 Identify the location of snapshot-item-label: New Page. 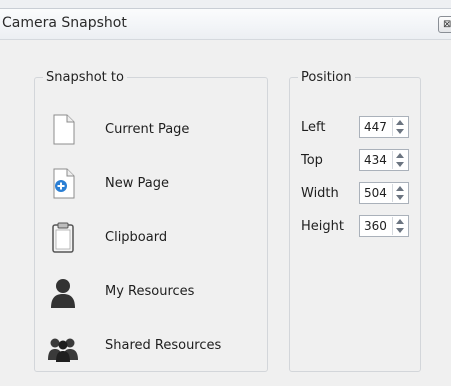
(137, 183).